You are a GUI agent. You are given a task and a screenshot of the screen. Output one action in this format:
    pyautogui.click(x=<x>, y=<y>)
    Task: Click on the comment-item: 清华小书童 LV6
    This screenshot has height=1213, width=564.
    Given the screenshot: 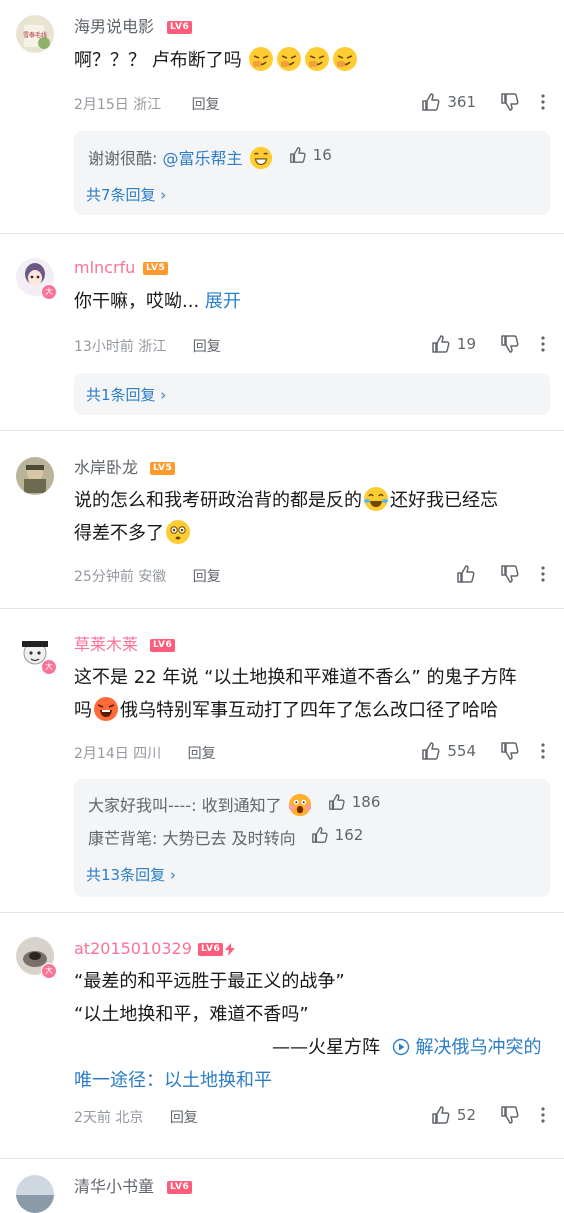 What is the action you would take?
    pyautogui.click(x=282, y=1186)
    